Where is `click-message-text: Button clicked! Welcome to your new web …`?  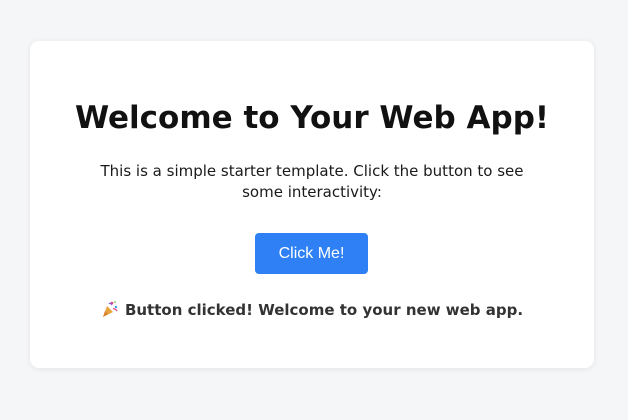
click-message-text: Button clicked! Welcome to your new web … is located at coordinates (324, 310).